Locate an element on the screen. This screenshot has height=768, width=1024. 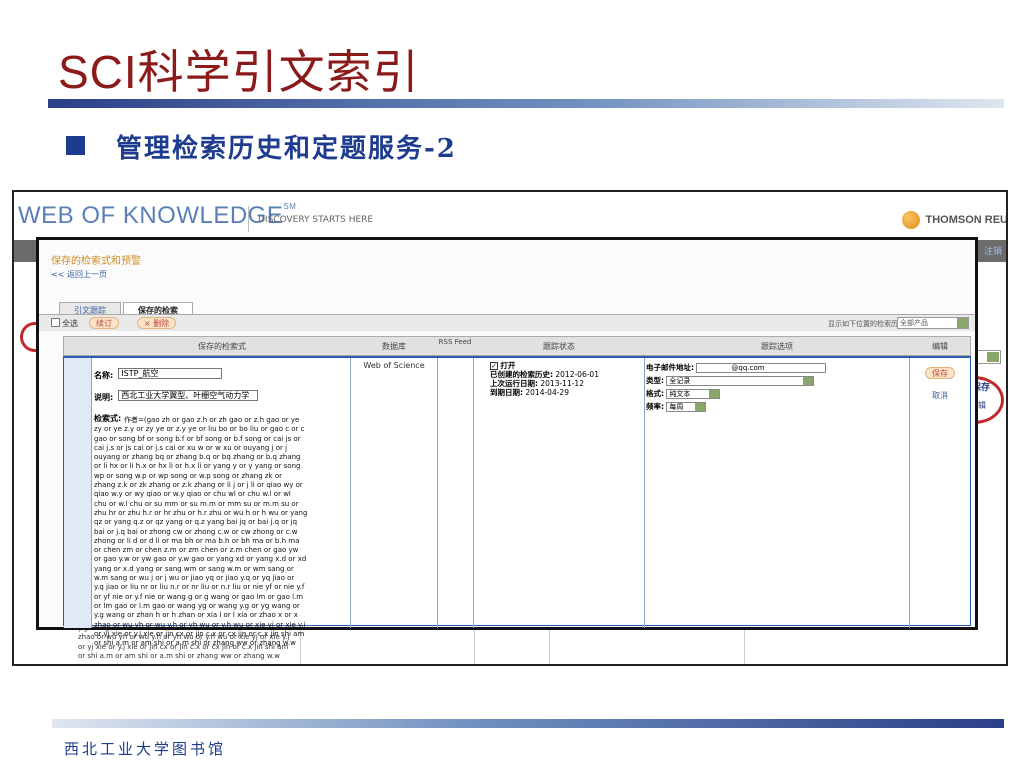
display-label: 显示如下位置的检索历史 is located at coordinates (866, 324).